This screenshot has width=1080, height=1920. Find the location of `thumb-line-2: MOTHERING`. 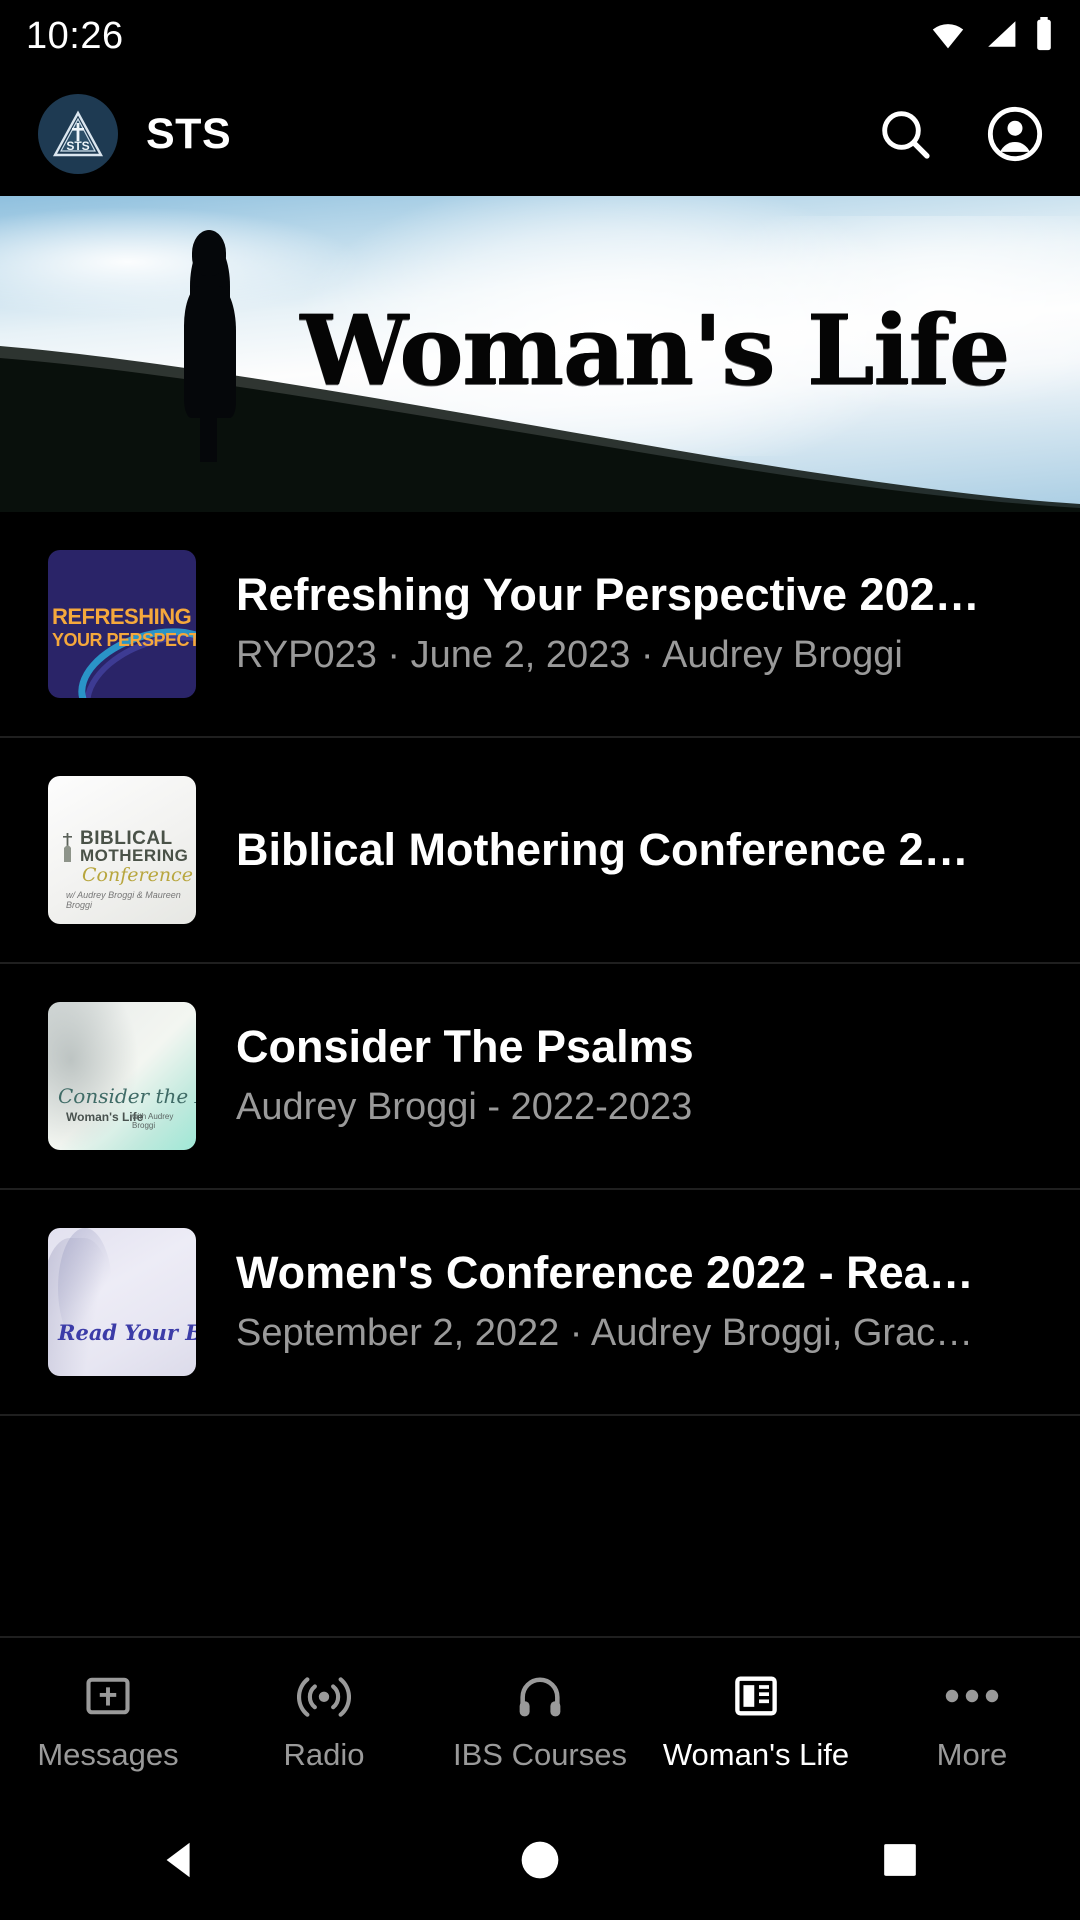

thumb-line-2: MOTHERING is located at coordinates (134, 855).